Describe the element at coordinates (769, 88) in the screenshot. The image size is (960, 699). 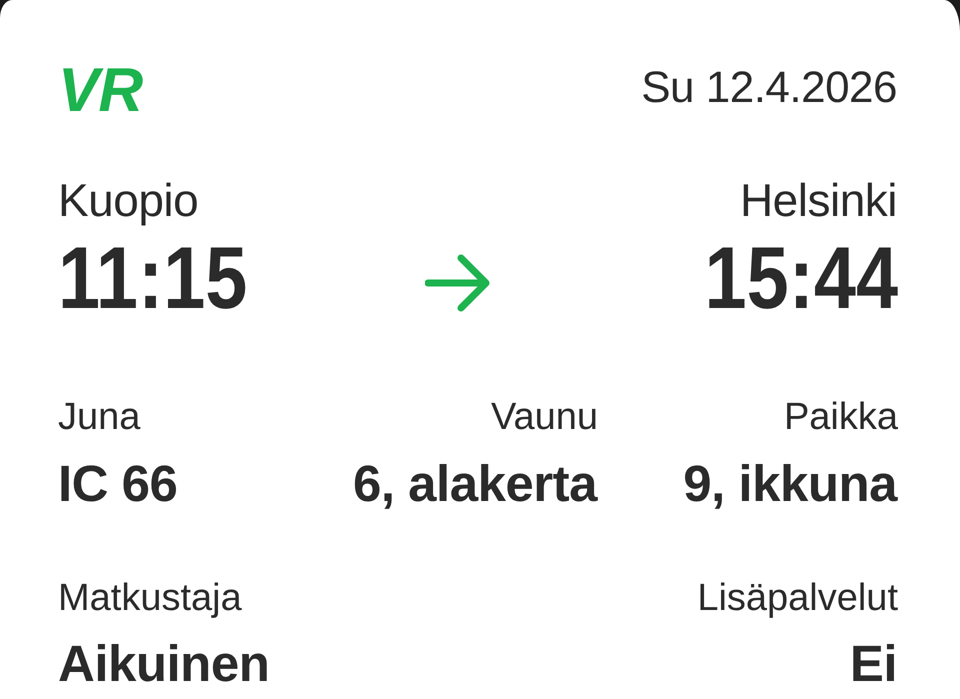
I see `travel-date: Su 12.4.2026` at that location.